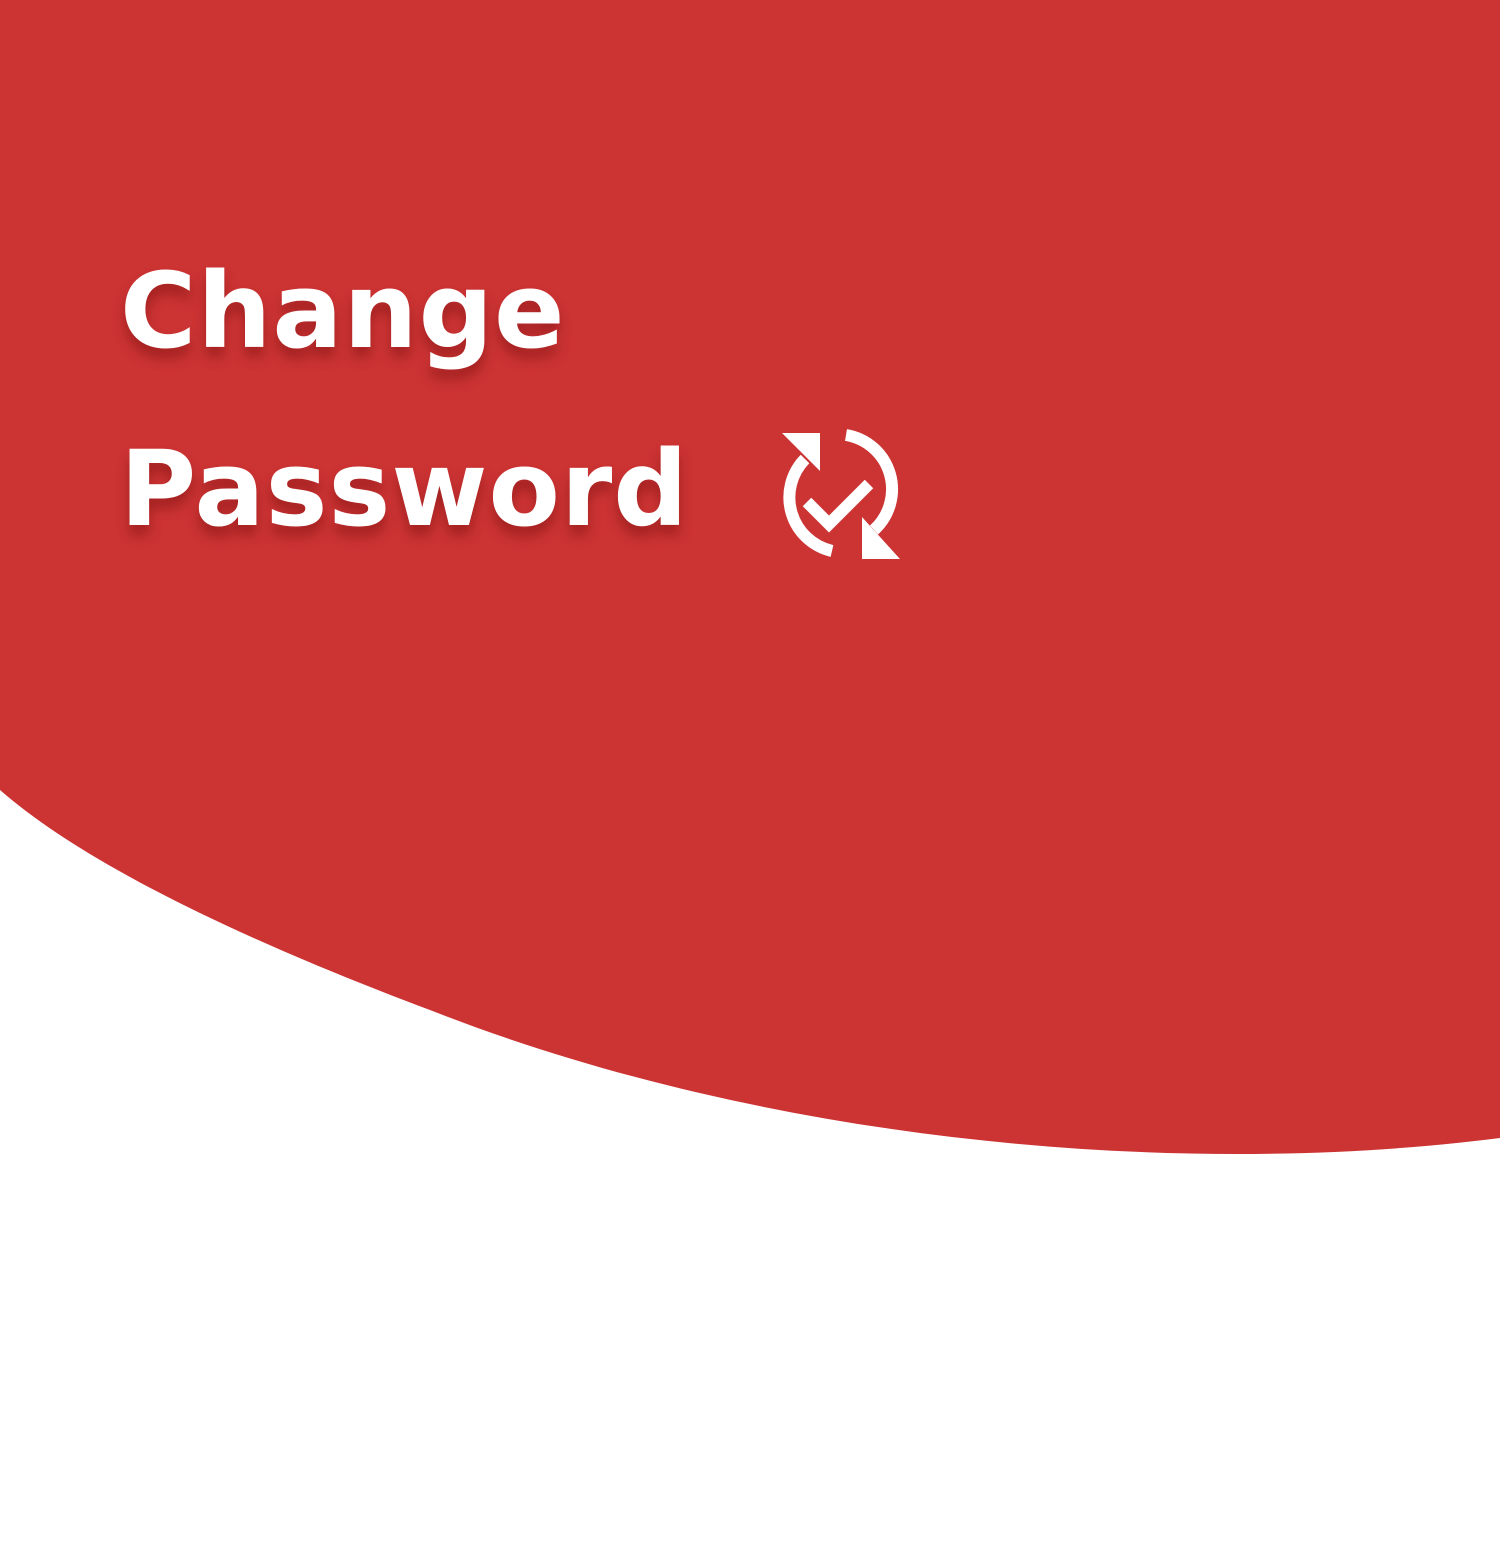 This screenshot has width=1500, height=1554. Describe the element at coordinates (343, 311) in the screenshot. I see `title-line-change: Change` at that location.